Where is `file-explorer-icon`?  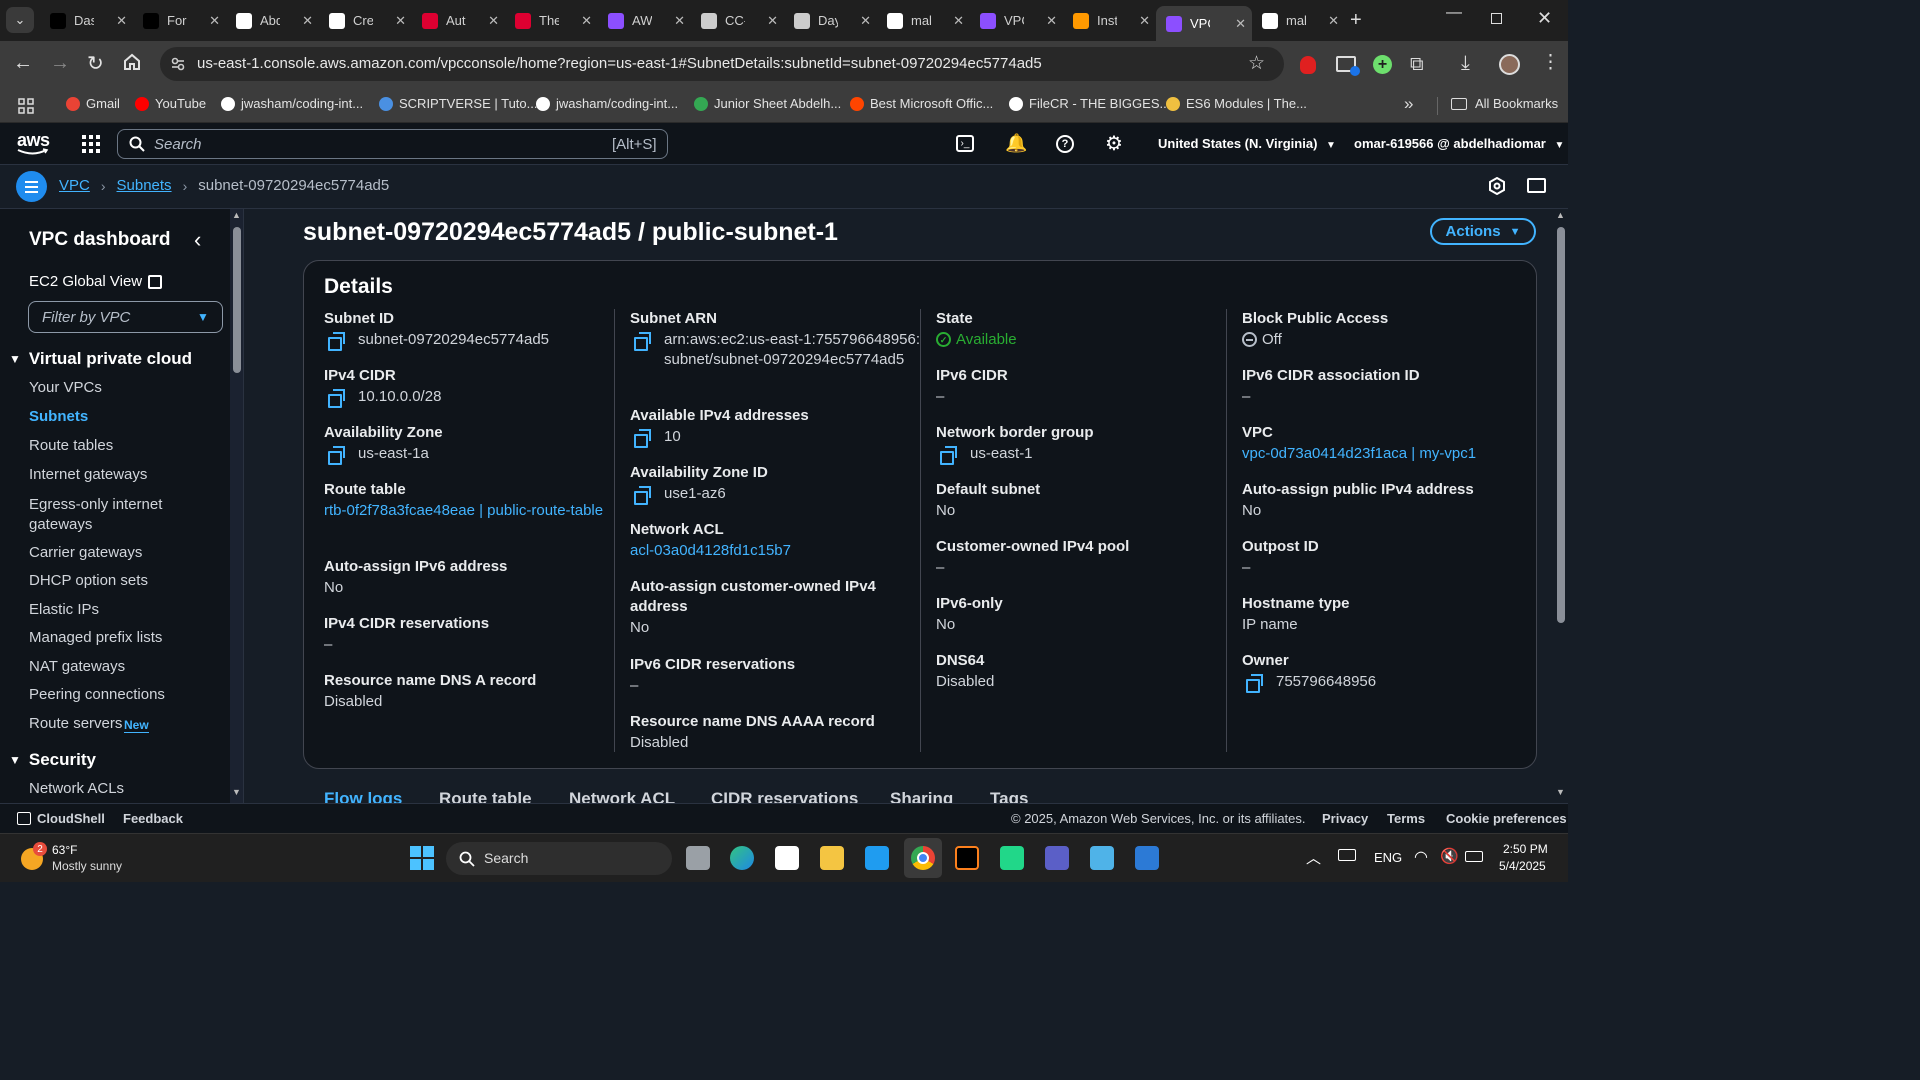 file-explorer-icon is located at coordinates (832, 858).